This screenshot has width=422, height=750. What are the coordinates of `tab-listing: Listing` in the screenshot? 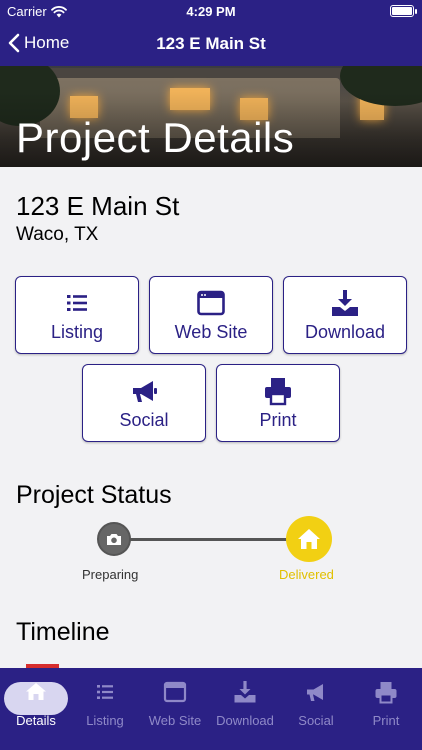 It's located at (105, 704).